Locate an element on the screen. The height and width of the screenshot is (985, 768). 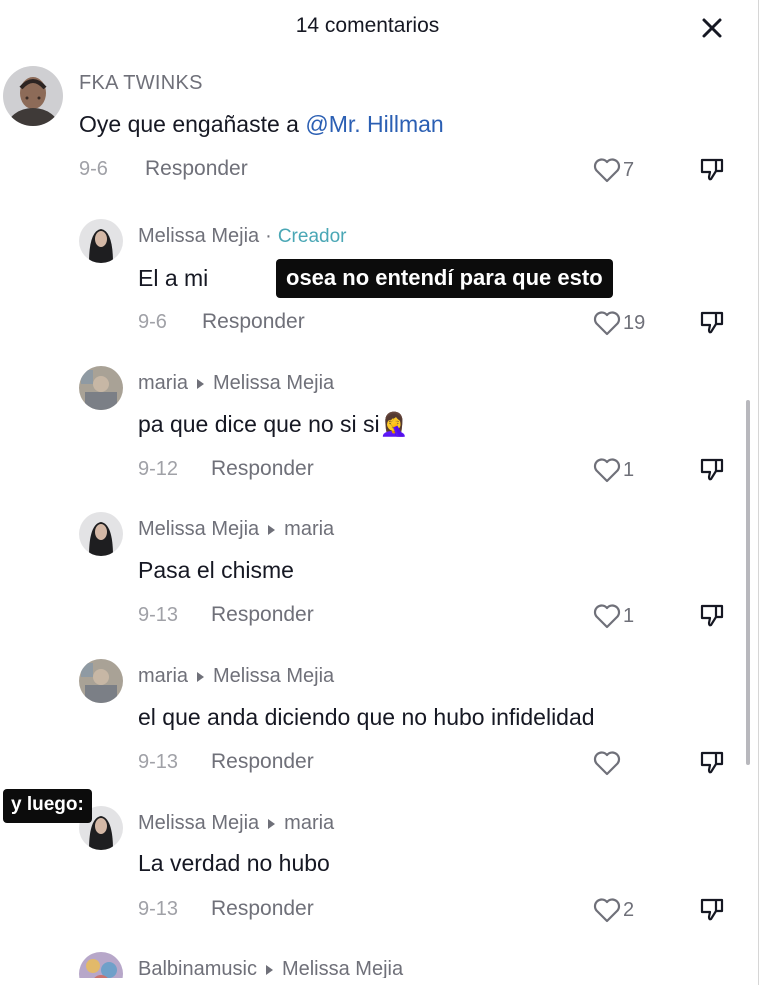
comment-text: pa que dice que no si si🤦‍♀️ is located at coordinates (273, 424).